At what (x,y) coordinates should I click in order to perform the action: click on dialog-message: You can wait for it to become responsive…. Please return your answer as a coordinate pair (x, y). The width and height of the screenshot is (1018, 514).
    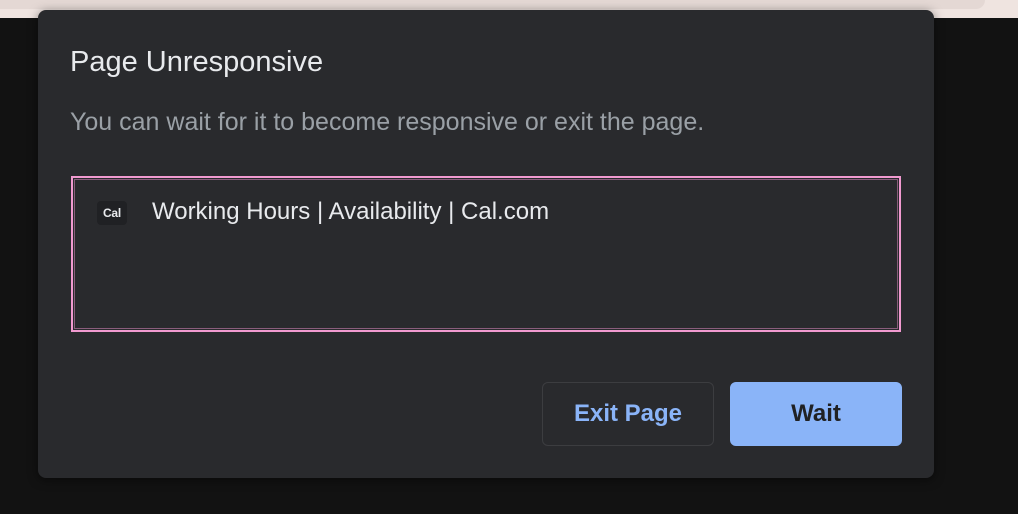
    Looking at the image, I should click on (387, 122).